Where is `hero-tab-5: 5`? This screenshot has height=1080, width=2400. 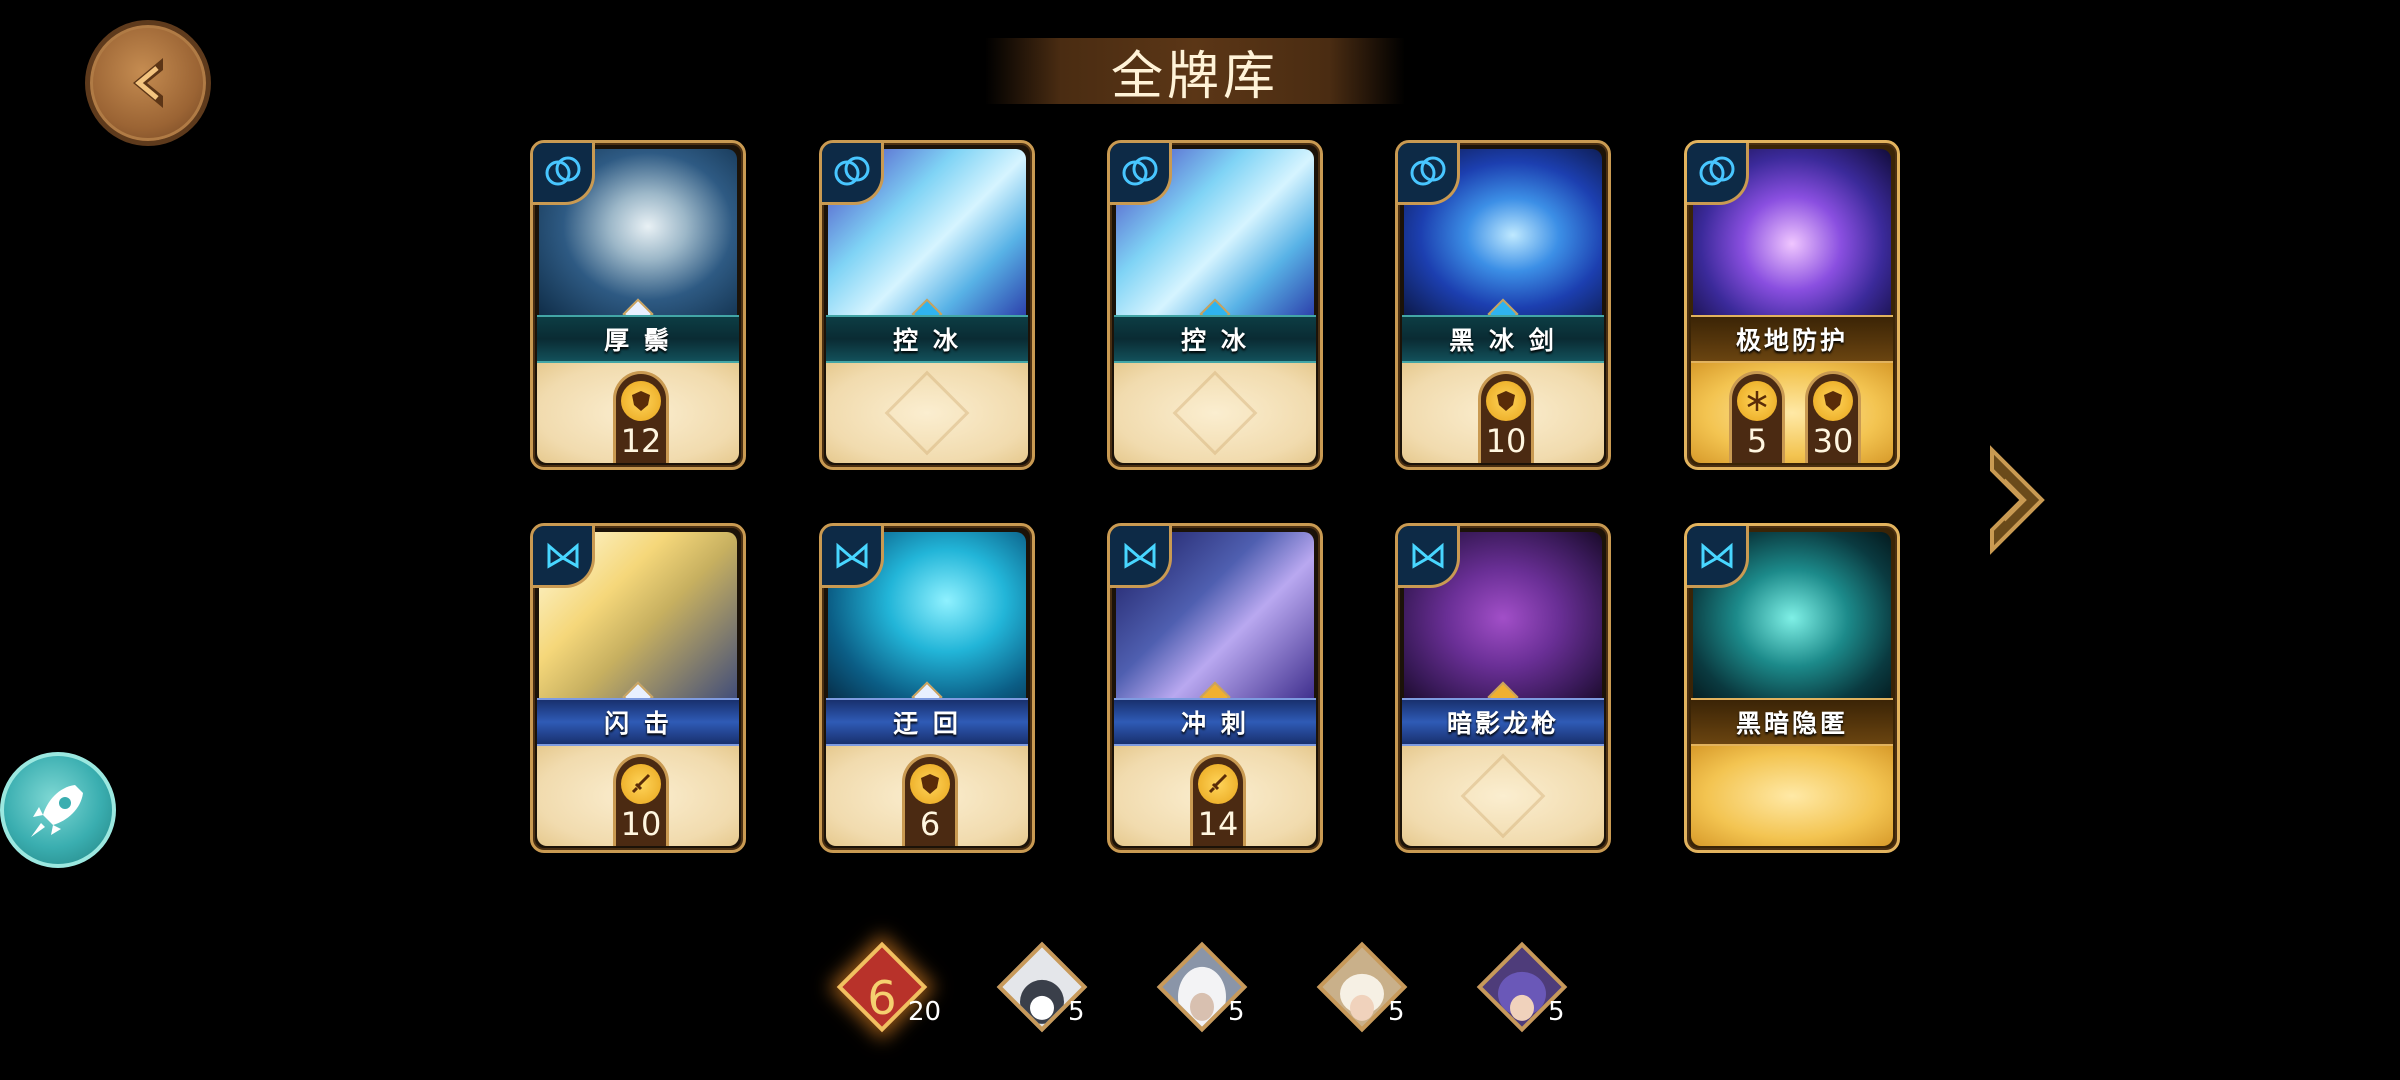
hero-tab-5: 5 is located at coordinates (1522, 987).